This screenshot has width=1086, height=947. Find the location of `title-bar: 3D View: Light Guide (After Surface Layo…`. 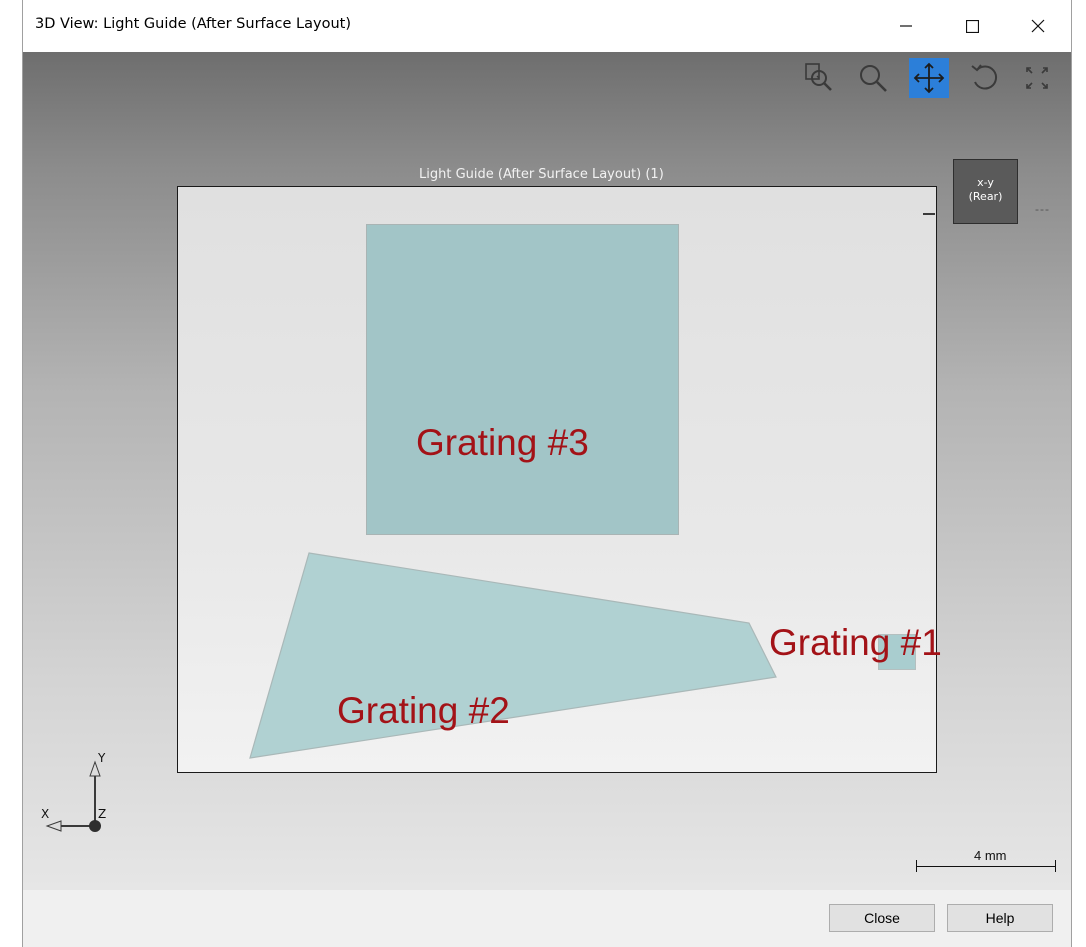

title-bar: 3D View: Light Guide (After Surface Layo… is located at coordinates (547, 26).